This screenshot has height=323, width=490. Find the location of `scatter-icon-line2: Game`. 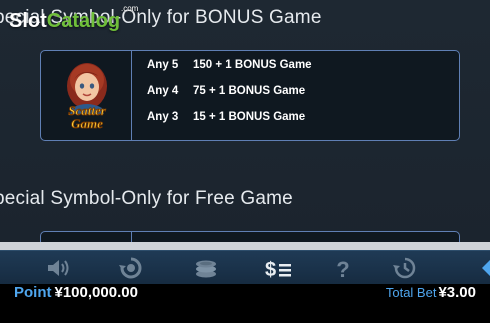

scatter-icon-line2: Game is located at coordinates (87, 123).